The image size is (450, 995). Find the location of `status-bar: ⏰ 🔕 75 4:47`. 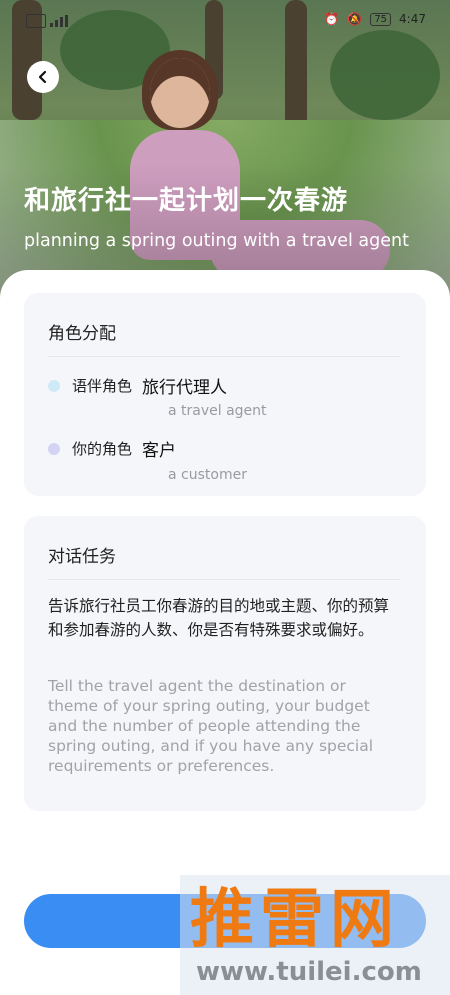

status-bar: ⏰ 🔕 75 4:47 is located at coordinates (225, 20).